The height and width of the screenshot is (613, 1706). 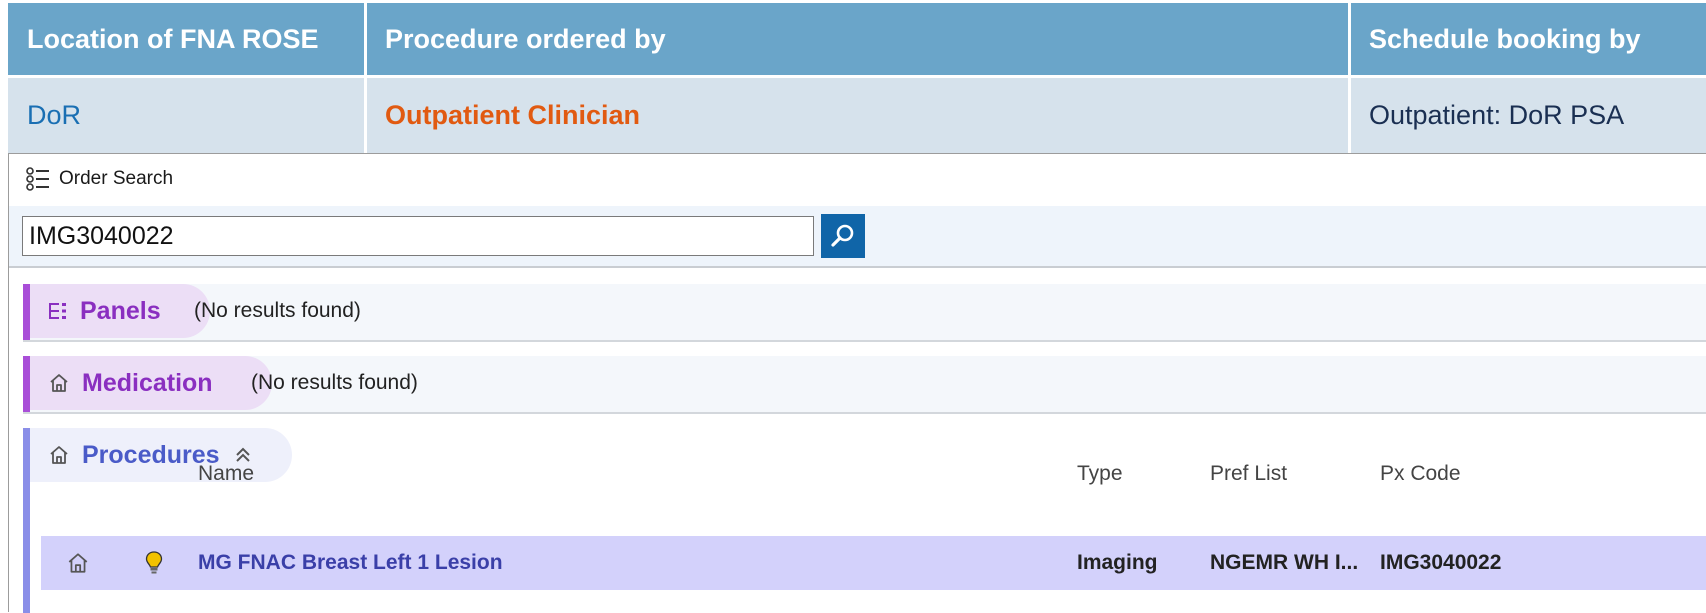 What do you see at coordinates (525, 38) in the screenshot?
I see `header-ordered-by: Procedure ordered by` at bounding box center [525, 38].